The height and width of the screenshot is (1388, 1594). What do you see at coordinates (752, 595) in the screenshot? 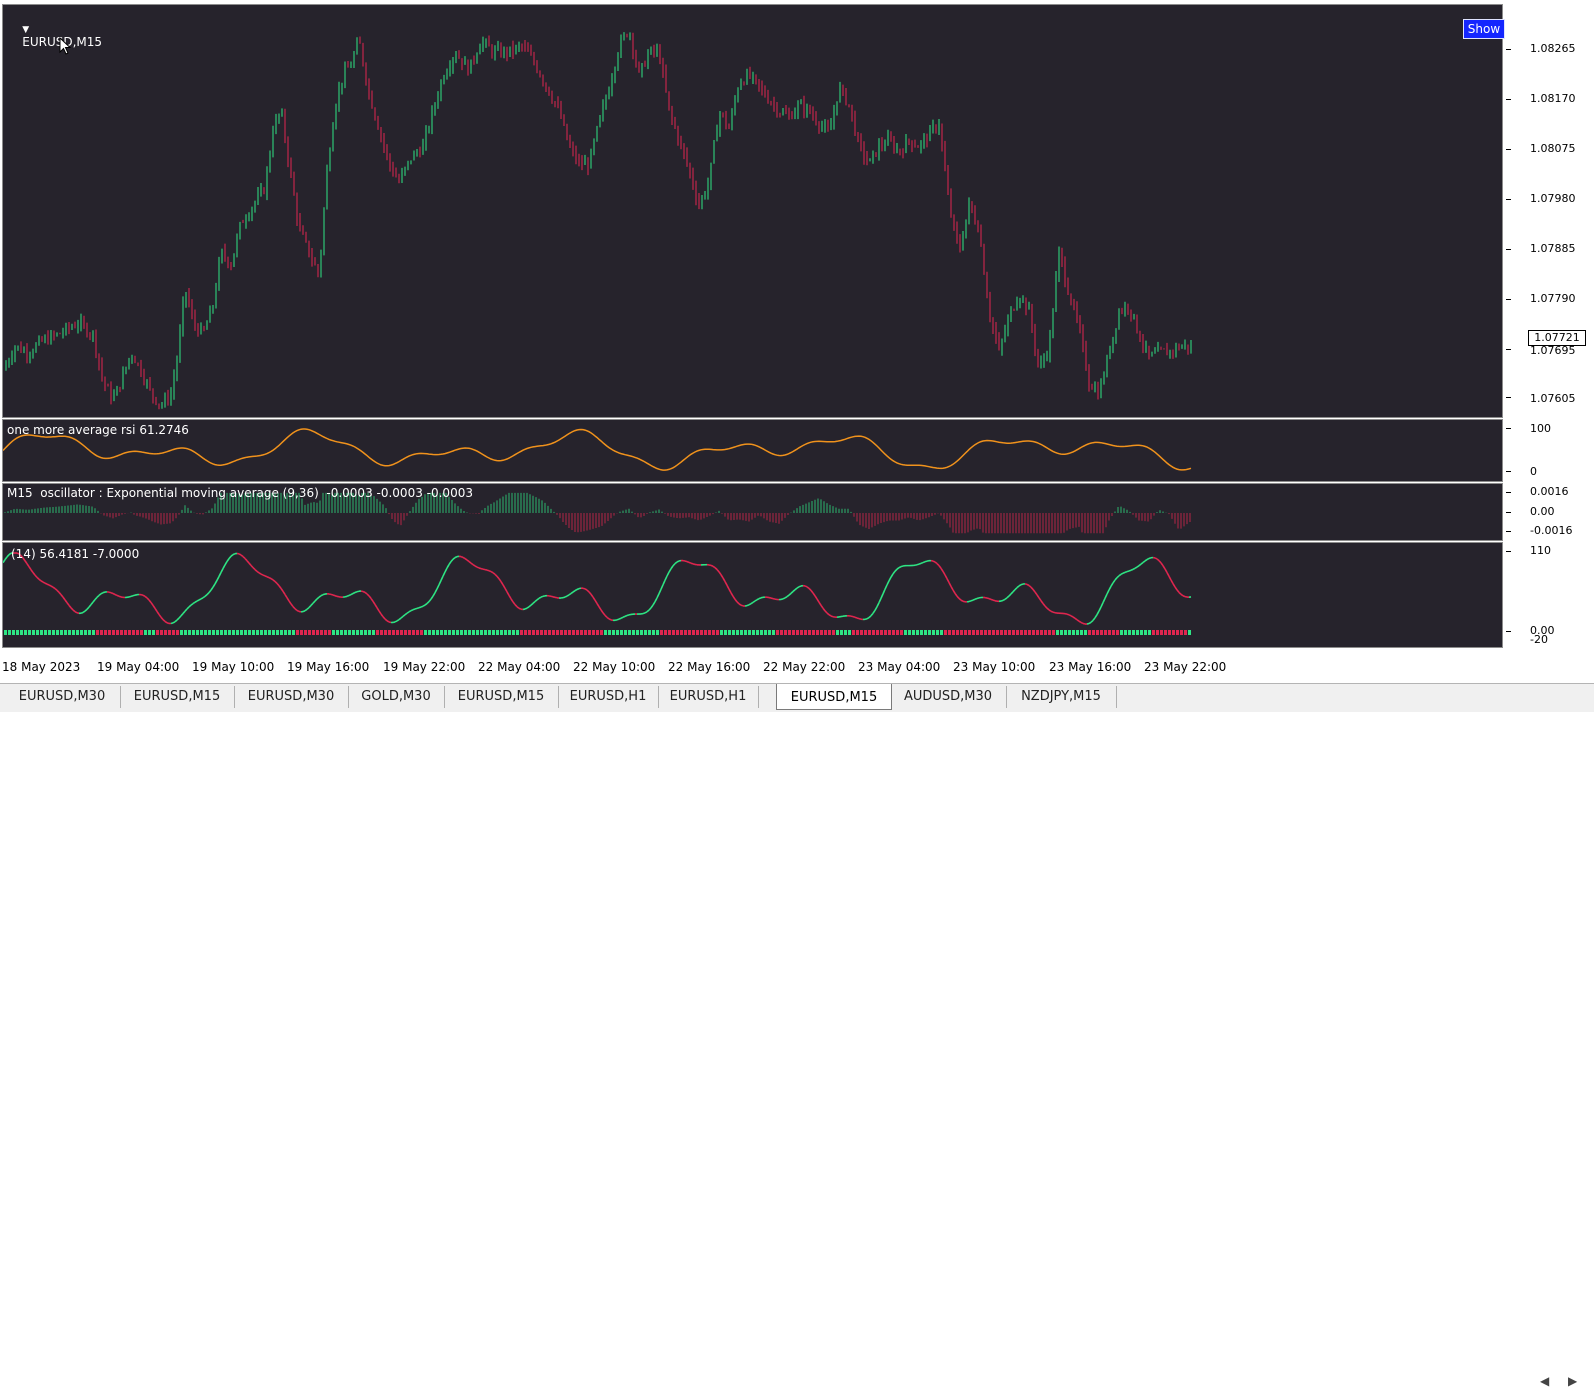
I see `third-indicator-panel: (14) 56.4181 -7.0000` at bounding box center [752, 595].